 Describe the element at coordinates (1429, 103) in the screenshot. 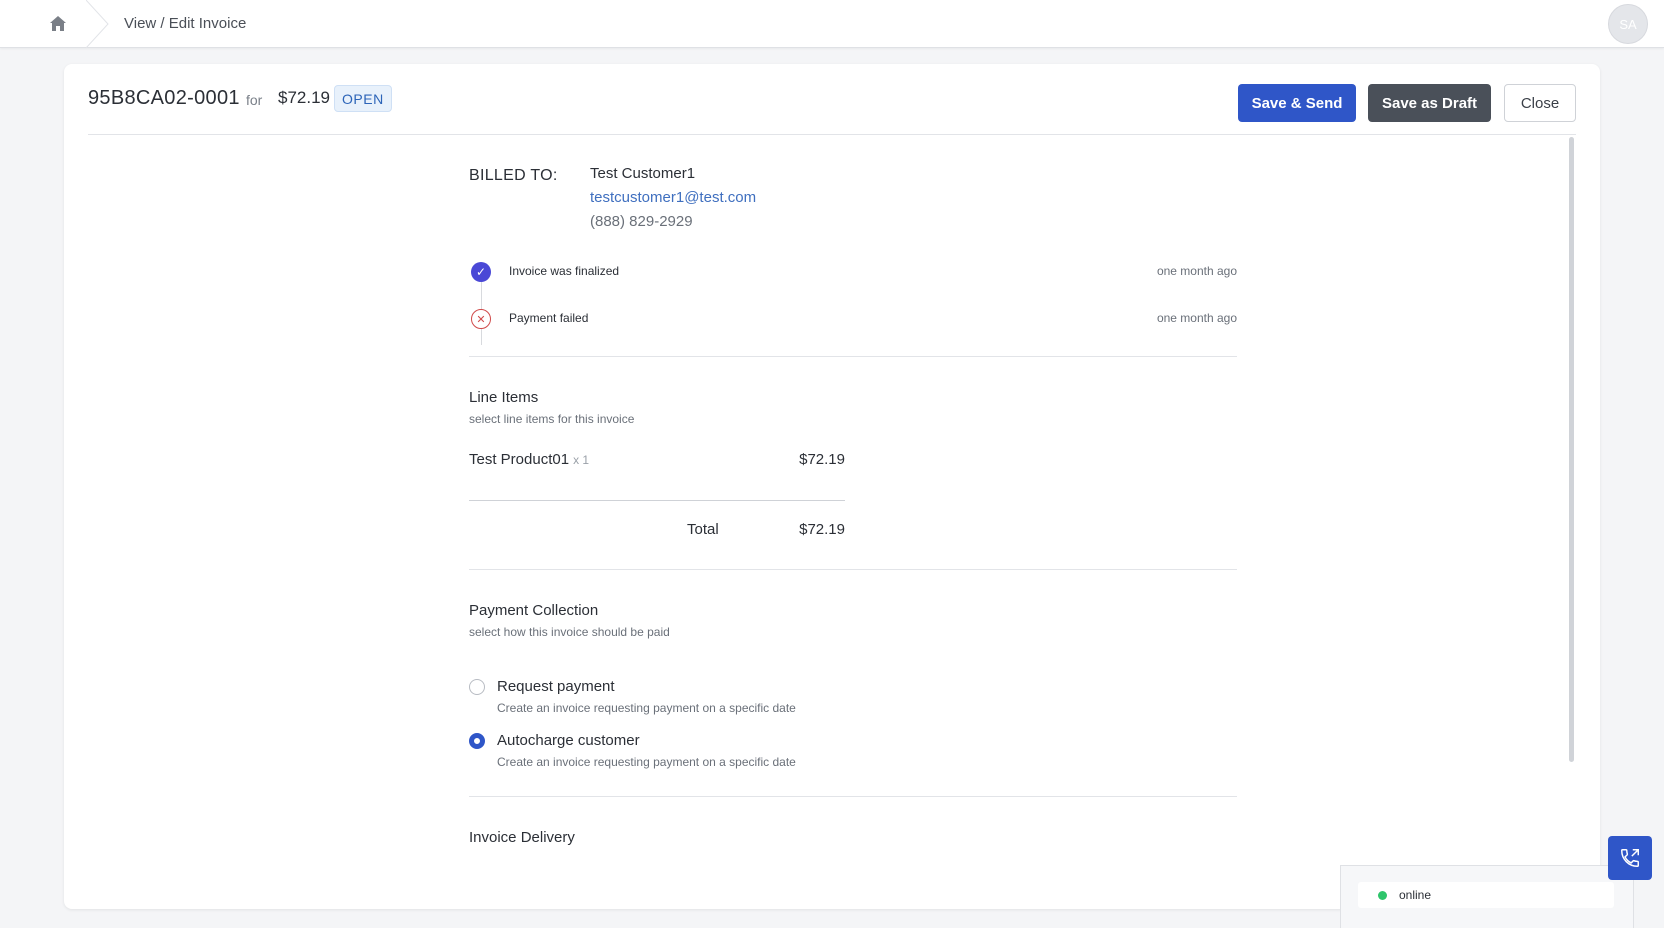

I see `save-draft-button: Save as Draft` at that location.